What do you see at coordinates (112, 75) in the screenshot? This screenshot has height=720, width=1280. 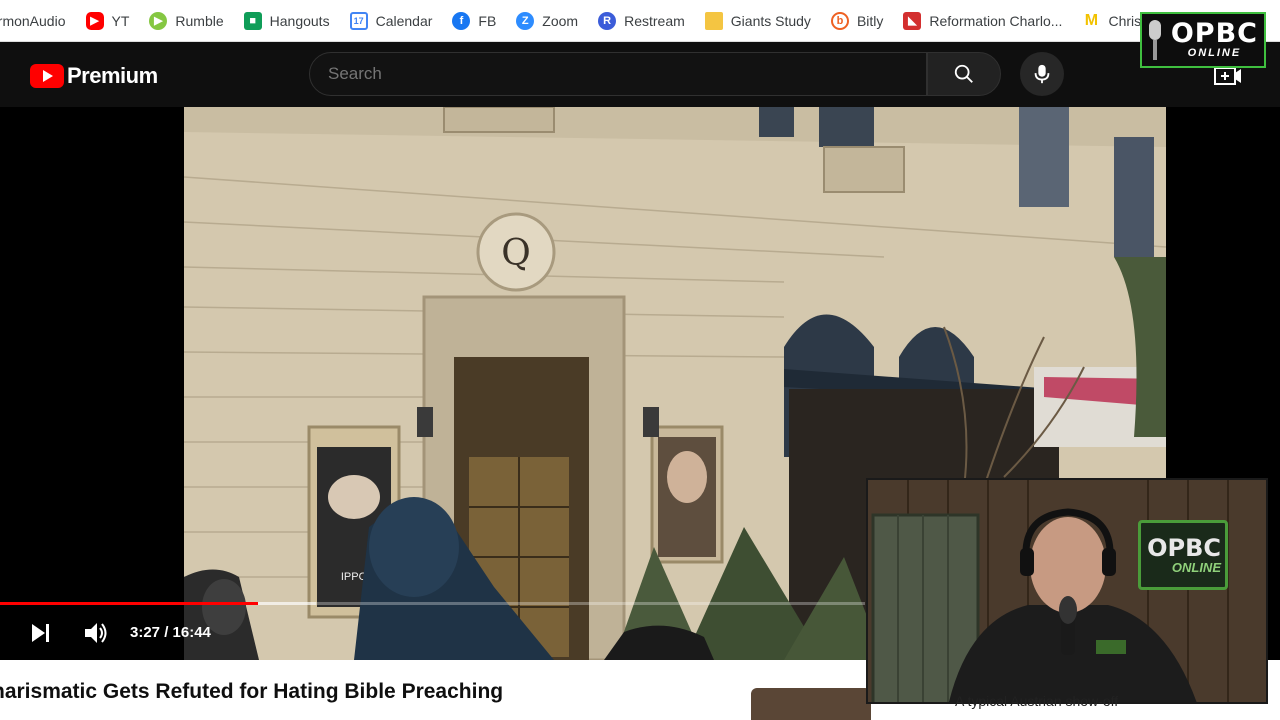 I see `logo-text: Premium` at bounding box center [112, 75].